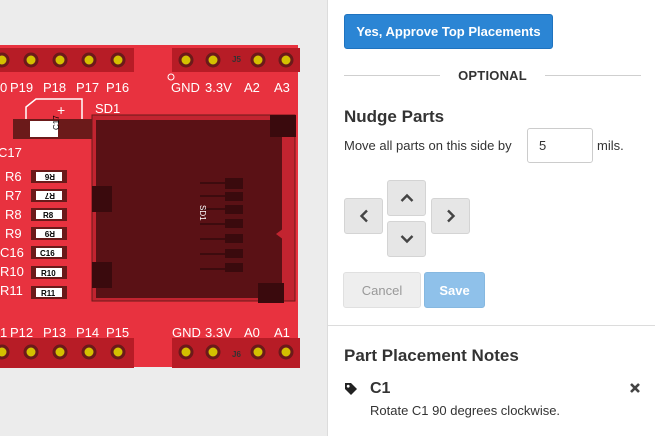 This screenshot has width=655, height=436. What do you see at coordinates (236, 59) in the screenshot?
I see `connector-j5: J5` at bounding box center [236, 59].